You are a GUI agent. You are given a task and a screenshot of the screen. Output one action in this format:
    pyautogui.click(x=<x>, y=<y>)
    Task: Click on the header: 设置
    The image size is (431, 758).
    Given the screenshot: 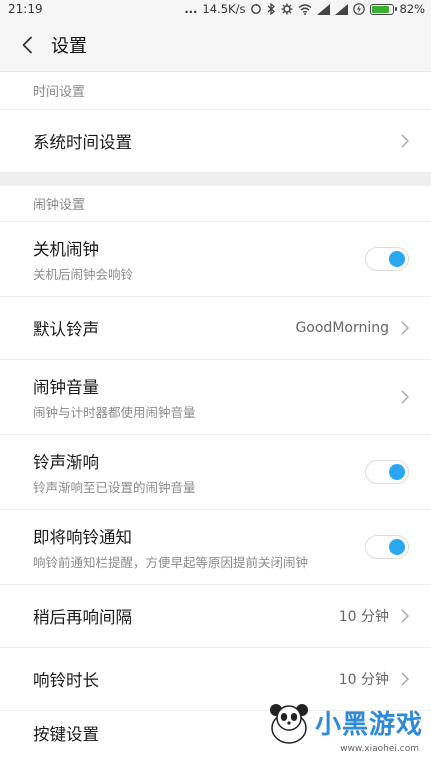 What is the action you would take?
    pyautogui.click(x=215, y=45)
    